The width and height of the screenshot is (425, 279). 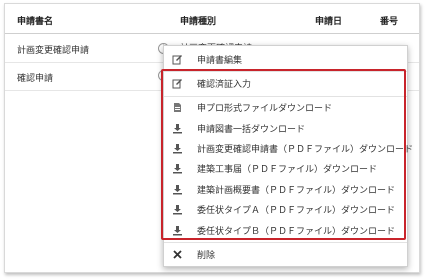 What do you see at coordinates (389, 20) in the screenshot?
I see `column-header-number: 番号` at bounding box center [389, 20].